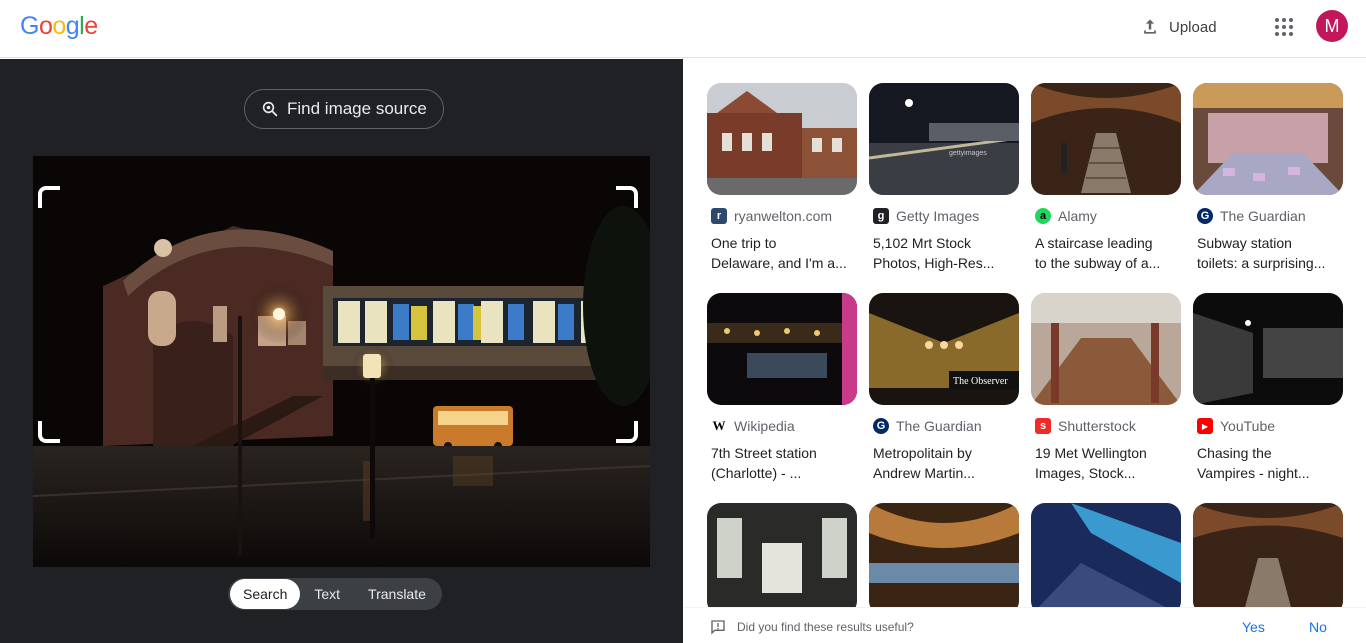  What do you see at coordinates (719, 216) in the screenshot?
I see `ryanwelton-favicon: r` at bounding box center [719, 216].